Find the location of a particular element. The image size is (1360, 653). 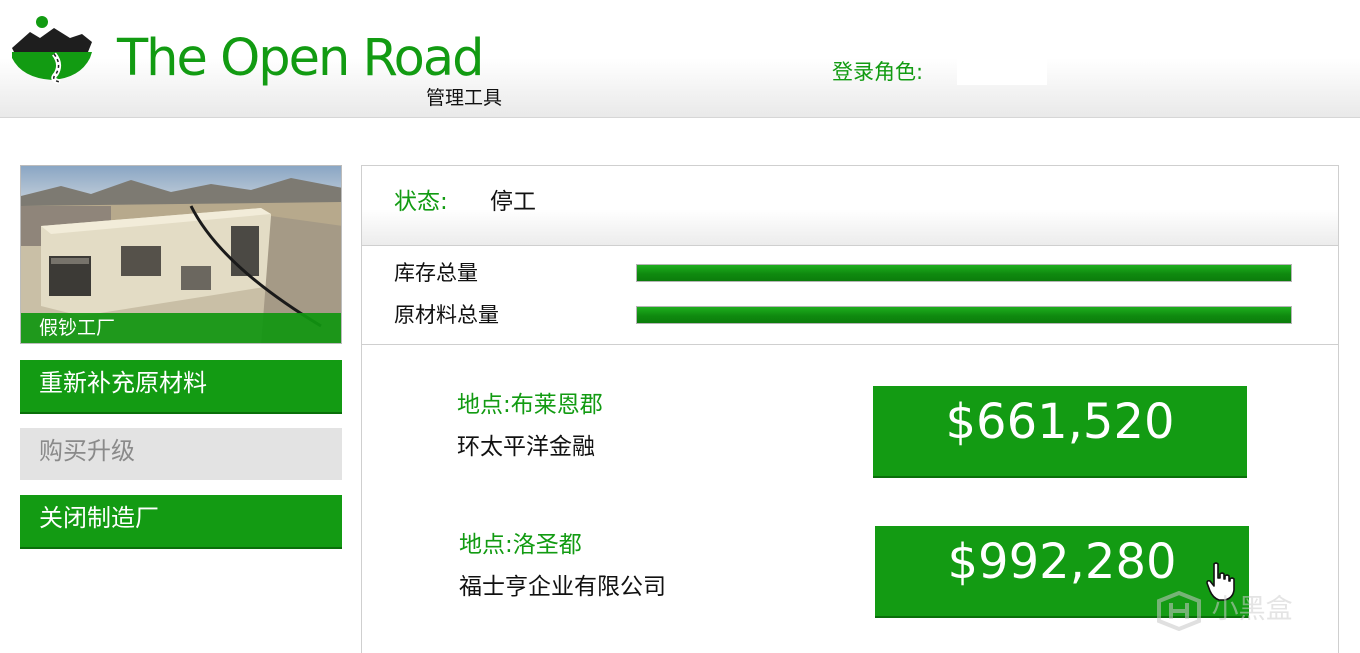

brand-subtitle: 管理工具 is located at coordinates (464, 98).